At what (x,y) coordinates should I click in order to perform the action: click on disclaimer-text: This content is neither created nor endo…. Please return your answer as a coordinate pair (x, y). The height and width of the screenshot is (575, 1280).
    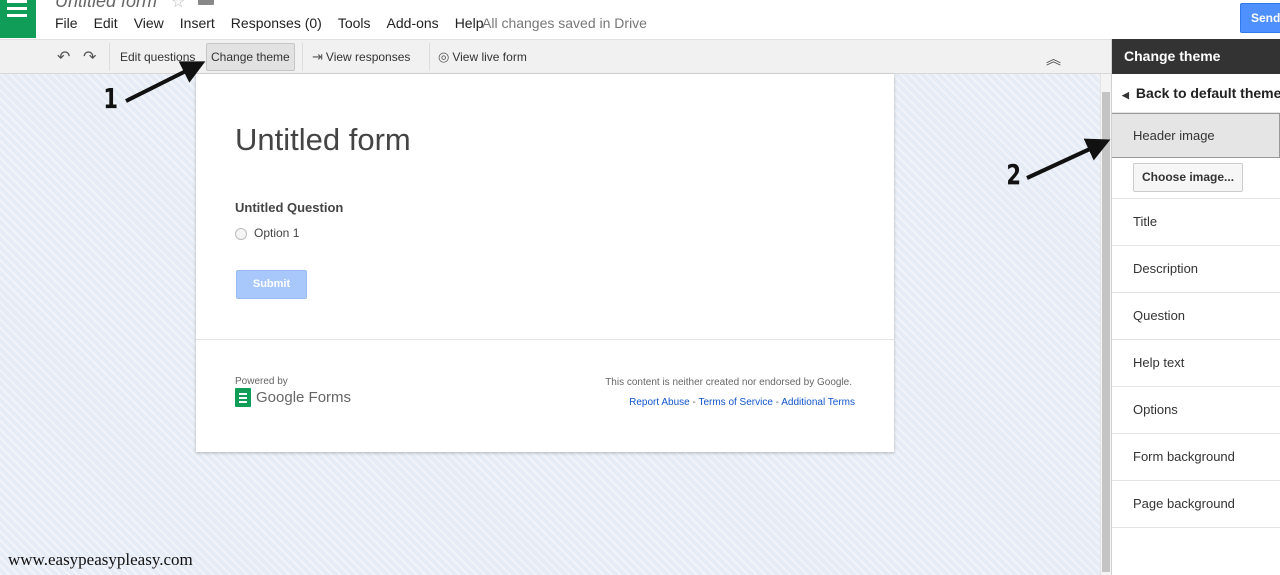
    Looking at the image, I should click on (728, 382).